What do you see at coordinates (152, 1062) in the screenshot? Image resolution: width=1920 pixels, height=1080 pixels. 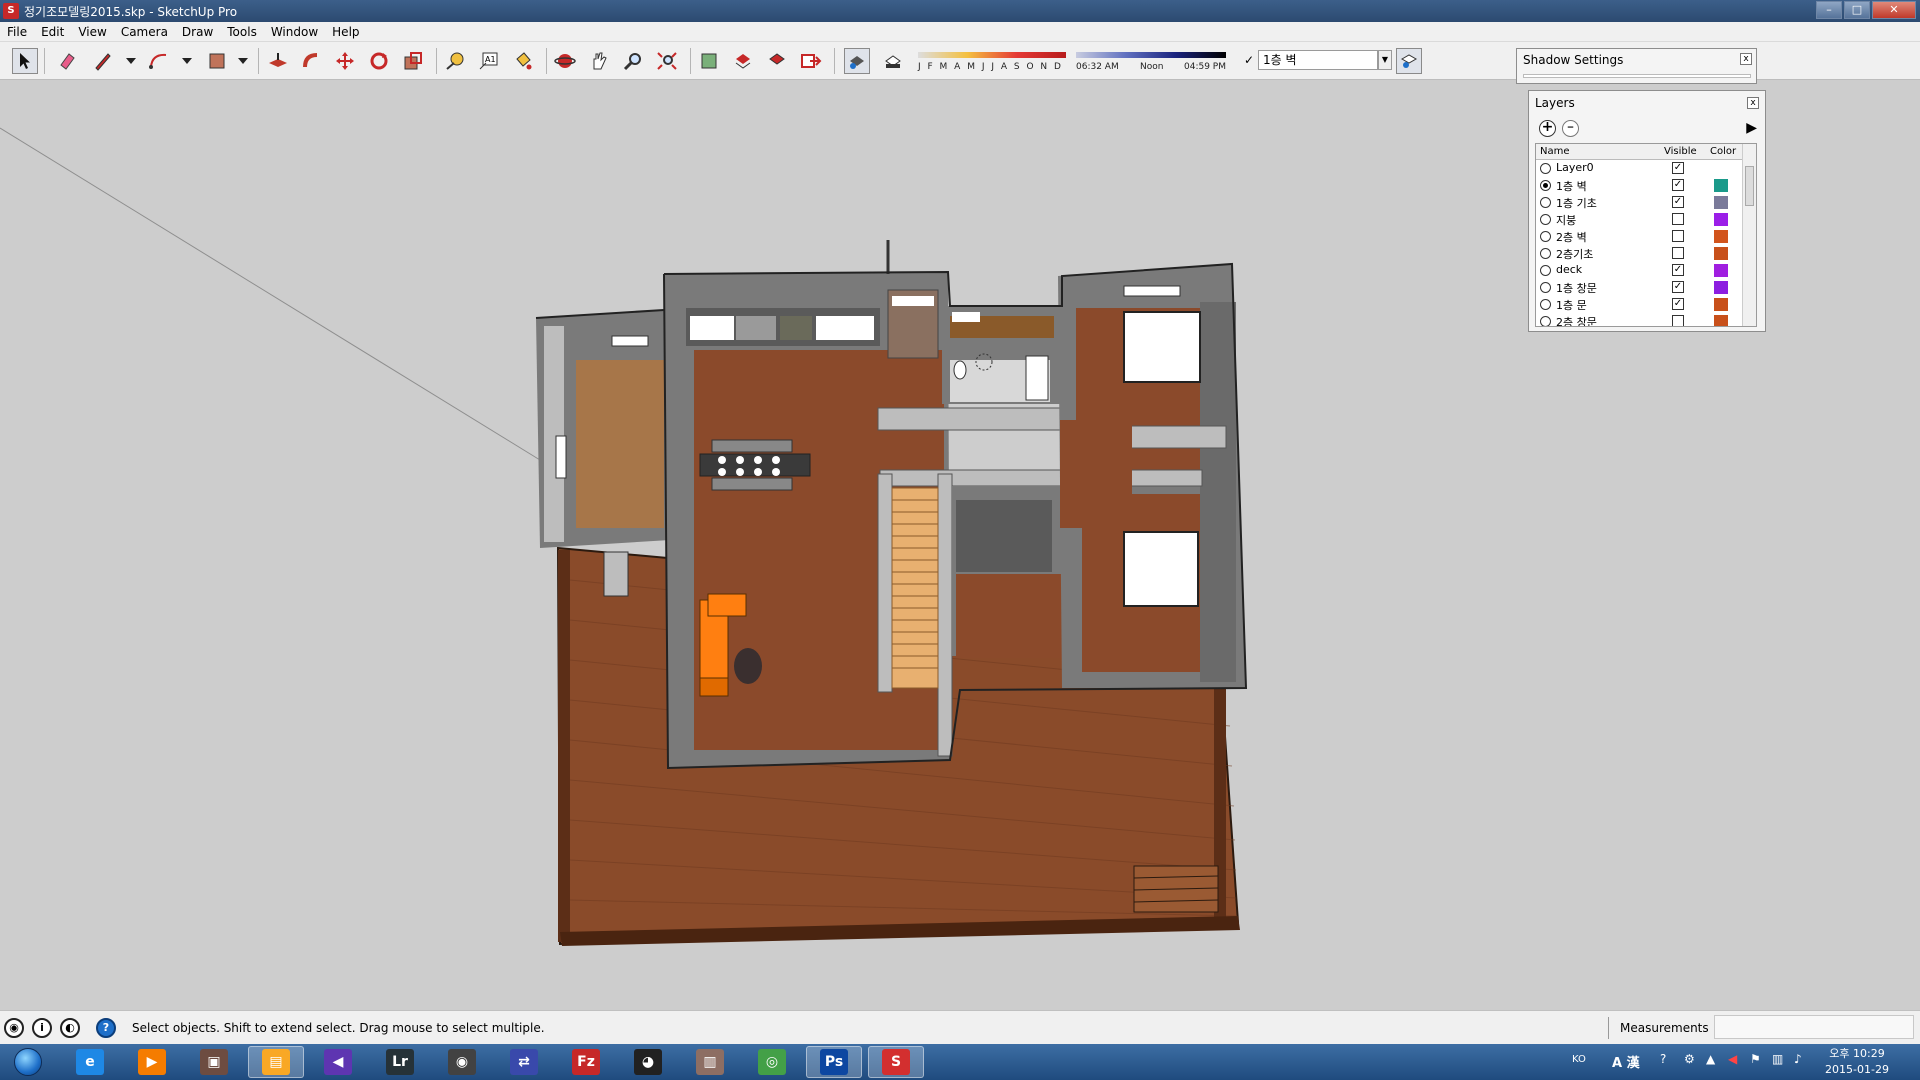 I see `taskbar-media-icon: ▶` at bounding box center [152, 1062].